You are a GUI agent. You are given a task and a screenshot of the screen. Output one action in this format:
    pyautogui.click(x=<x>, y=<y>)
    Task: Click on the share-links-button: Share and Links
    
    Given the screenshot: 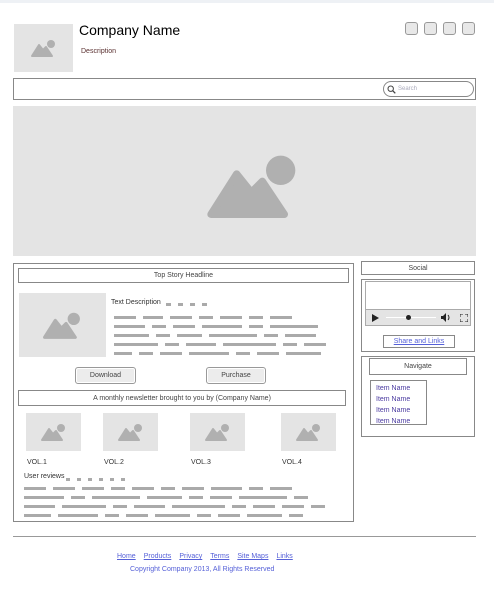 What is the action you would take?
    pyautogui.click(x=419, y=341)
    